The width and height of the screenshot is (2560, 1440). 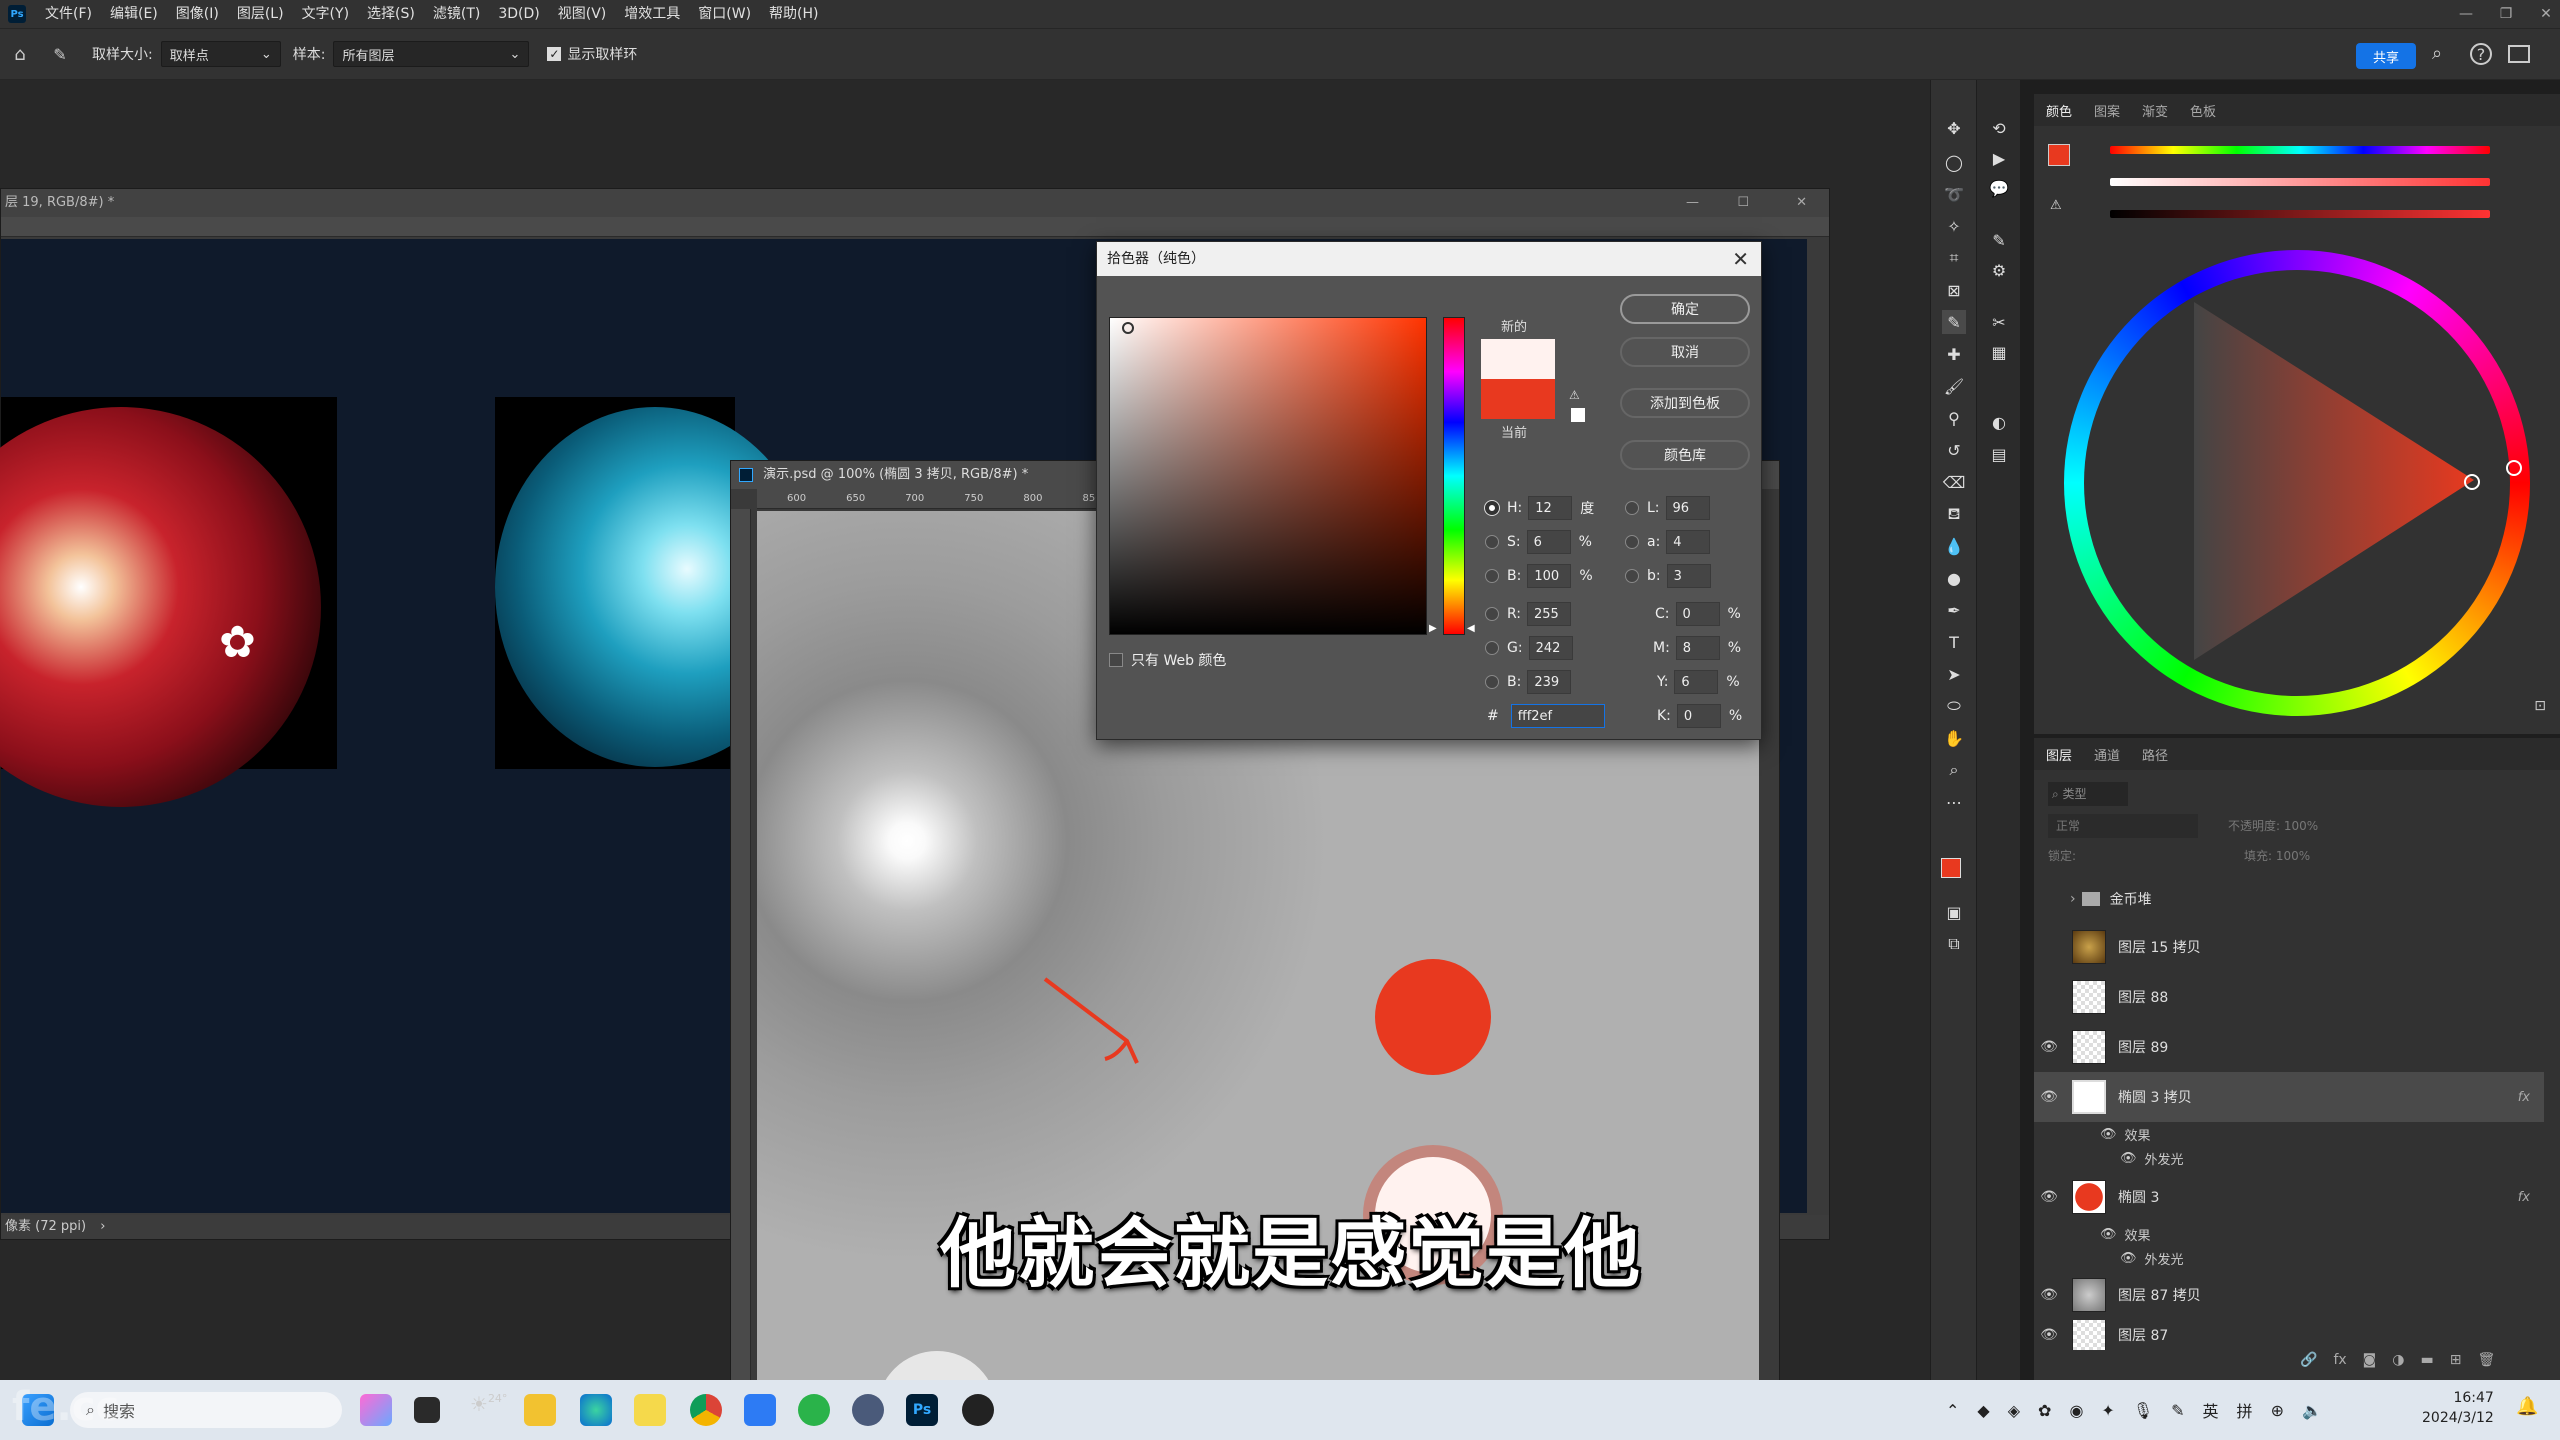 I want to click on tab-gradients: 渐变, so click(x=2155, y=110).